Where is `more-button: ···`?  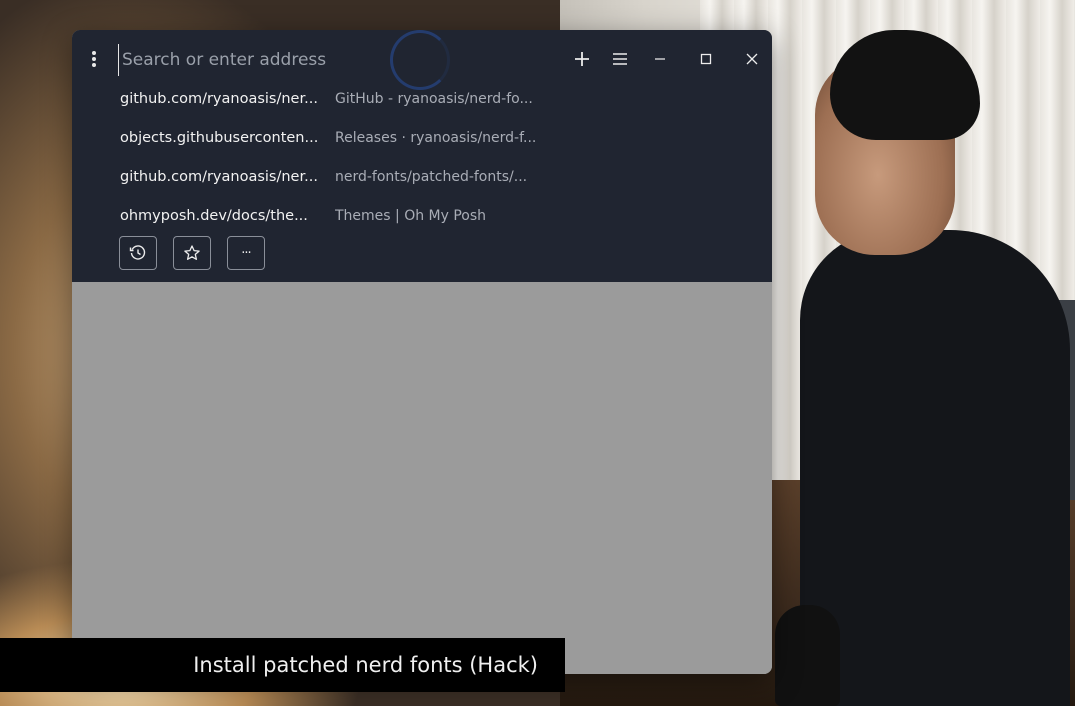
more-button: ··· is located at coordinates (246, 253).